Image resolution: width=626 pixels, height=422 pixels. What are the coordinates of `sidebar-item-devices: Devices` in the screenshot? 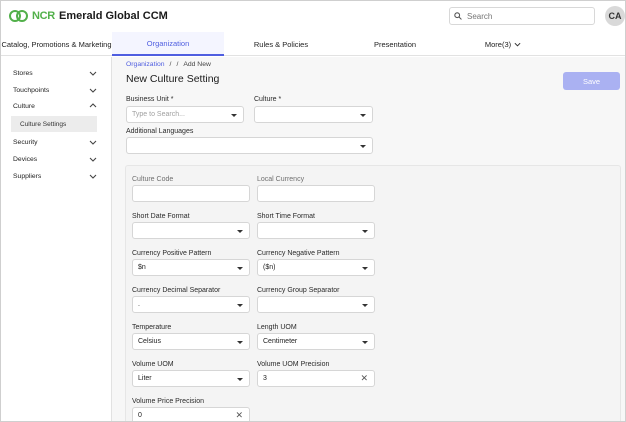 It's located at (56, 159).